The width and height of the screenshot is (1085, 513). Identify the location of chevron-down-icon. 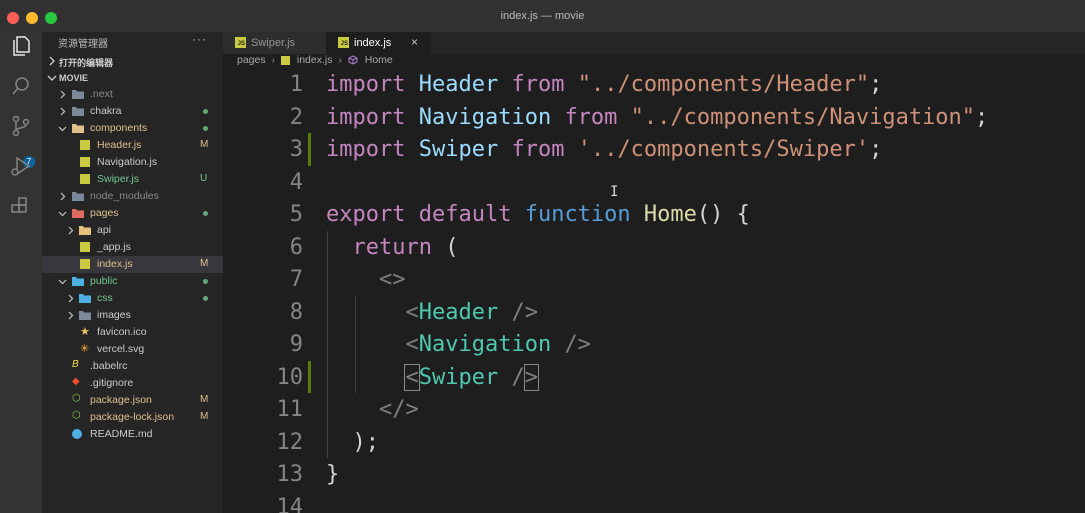
(62, 129).